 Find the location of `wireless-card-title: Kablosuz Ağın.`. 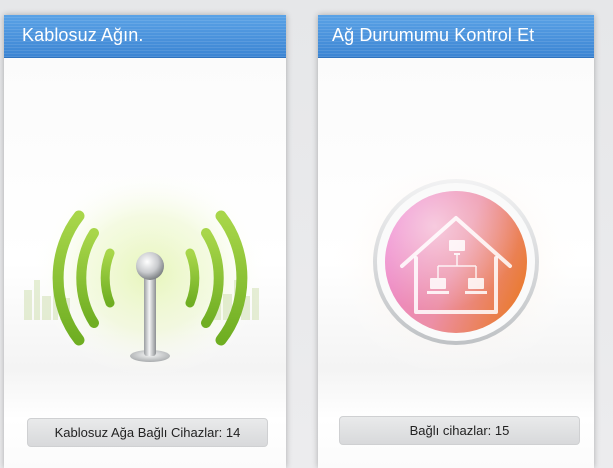

wireless-card-title: Kablosuz Ağın. is located at coordinates (83, 35).